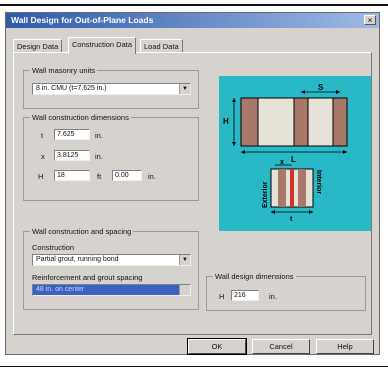 The image size is (388, 373). Describe the element at coordinates (99, 156) in the screenshot. I see `x-unit: in.` at that location.